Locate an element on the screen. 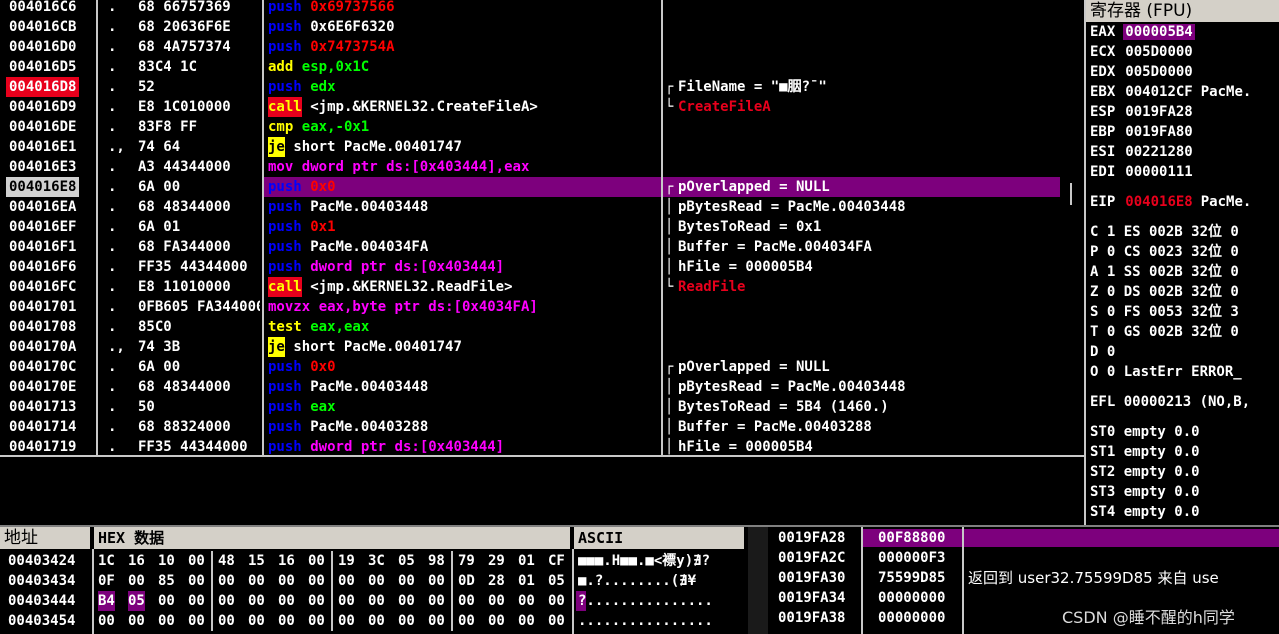  dump-byte: 1C is located at coordinates (106, 561).